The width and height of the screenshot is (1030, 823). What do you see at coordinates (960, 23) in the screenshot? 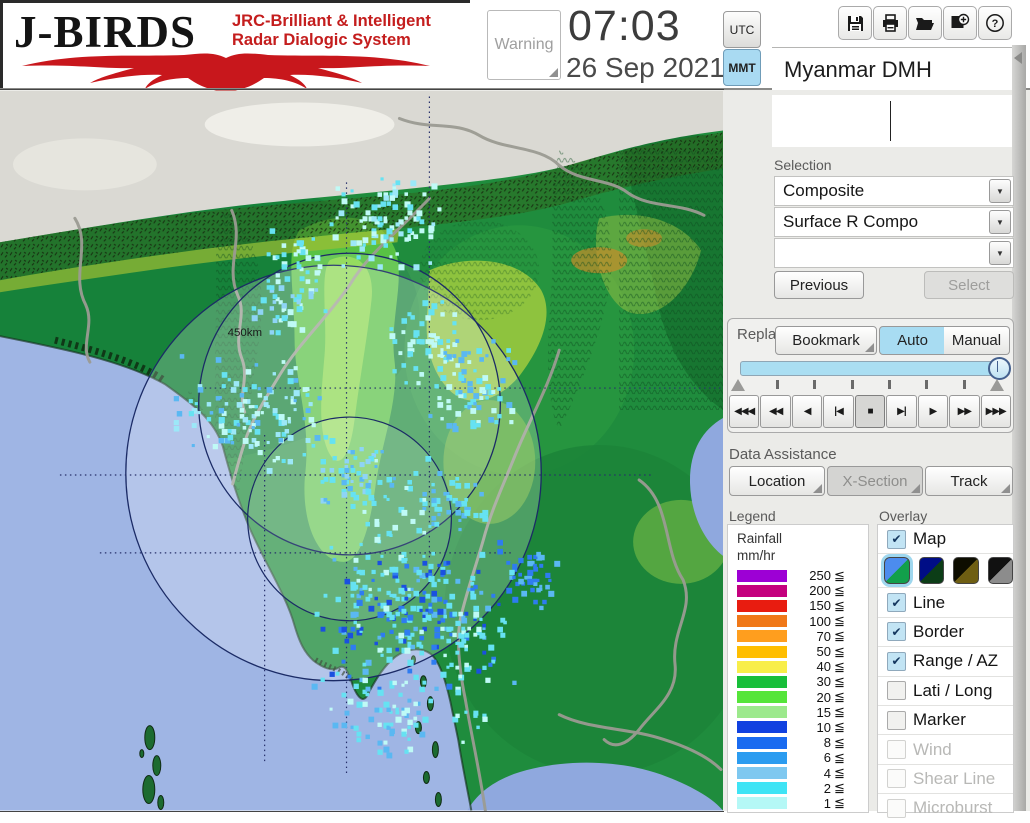
I see `snapshot-add-button` at bounding box center [960, 23].